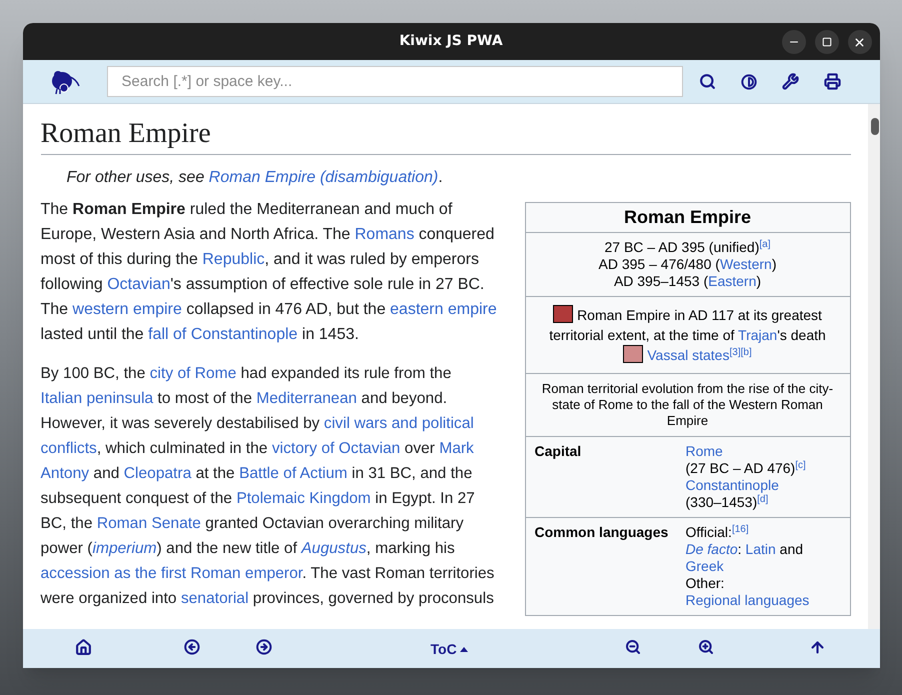 This screenshot has height=695, width=902. What do you see at coordinates (264, 647) in the screenshot?
I see `forward-icon` at bounding box center [264, 647].